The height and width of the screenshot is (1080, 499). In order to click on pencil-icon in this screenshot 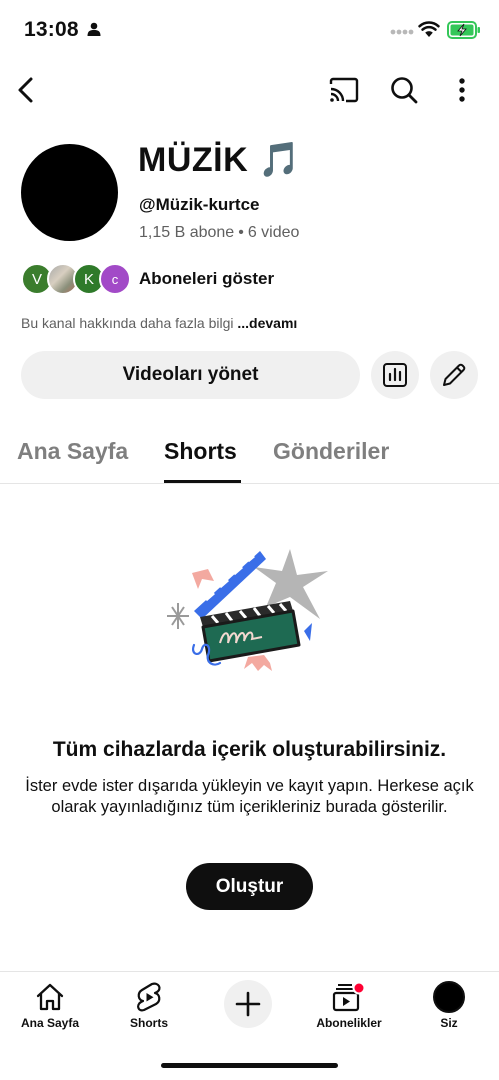, I will do `click(454, 374)`.